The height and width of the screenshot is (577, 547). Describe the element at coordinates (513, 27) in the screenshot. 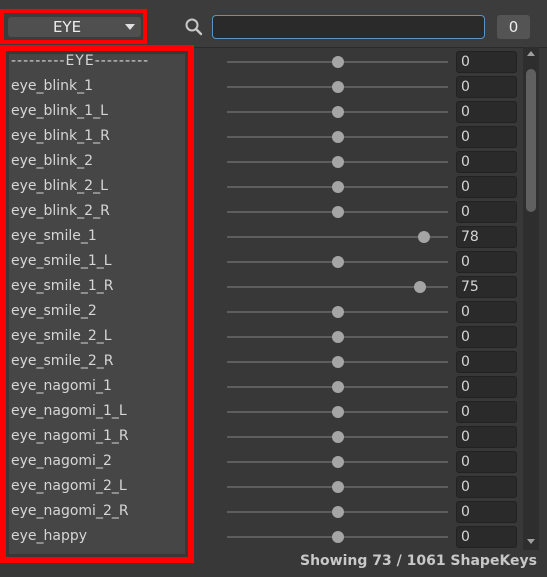

I see `result-count: 0` at that location.